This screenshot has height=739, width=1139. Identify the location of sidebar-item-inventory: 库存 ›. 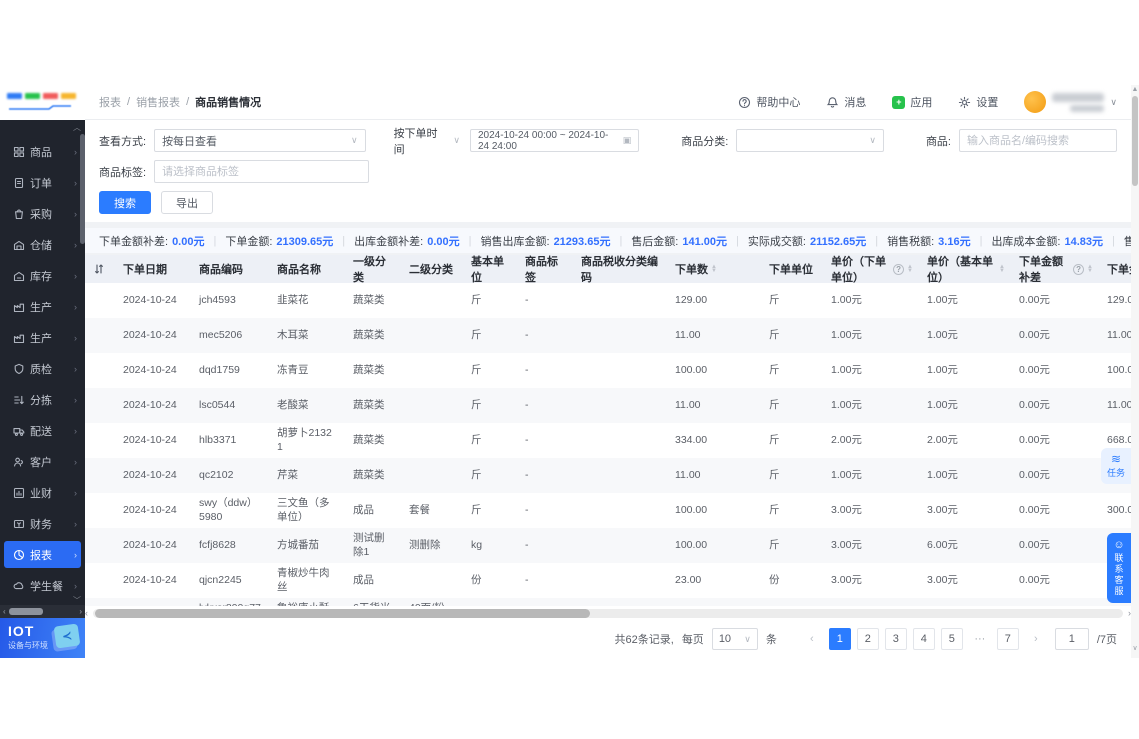
(42, 275).